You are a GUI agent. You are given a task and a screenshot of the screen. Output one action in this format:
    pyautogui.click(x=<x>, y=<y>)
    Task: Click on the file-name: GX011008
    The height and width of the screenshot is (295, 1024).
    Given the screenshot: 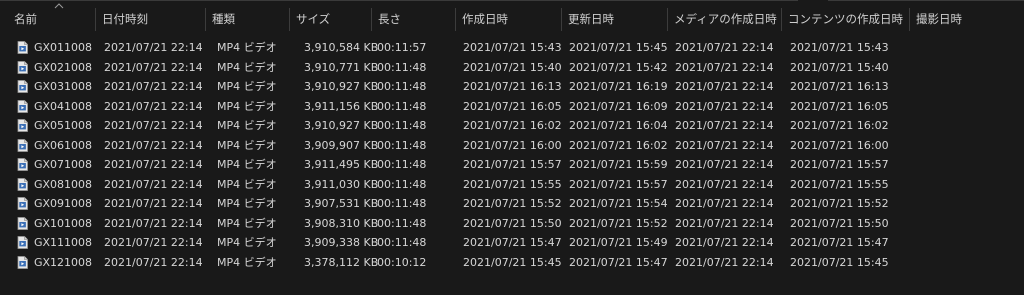 What is the action you would take?
    pyautogui.click(x=63, y=47)
    